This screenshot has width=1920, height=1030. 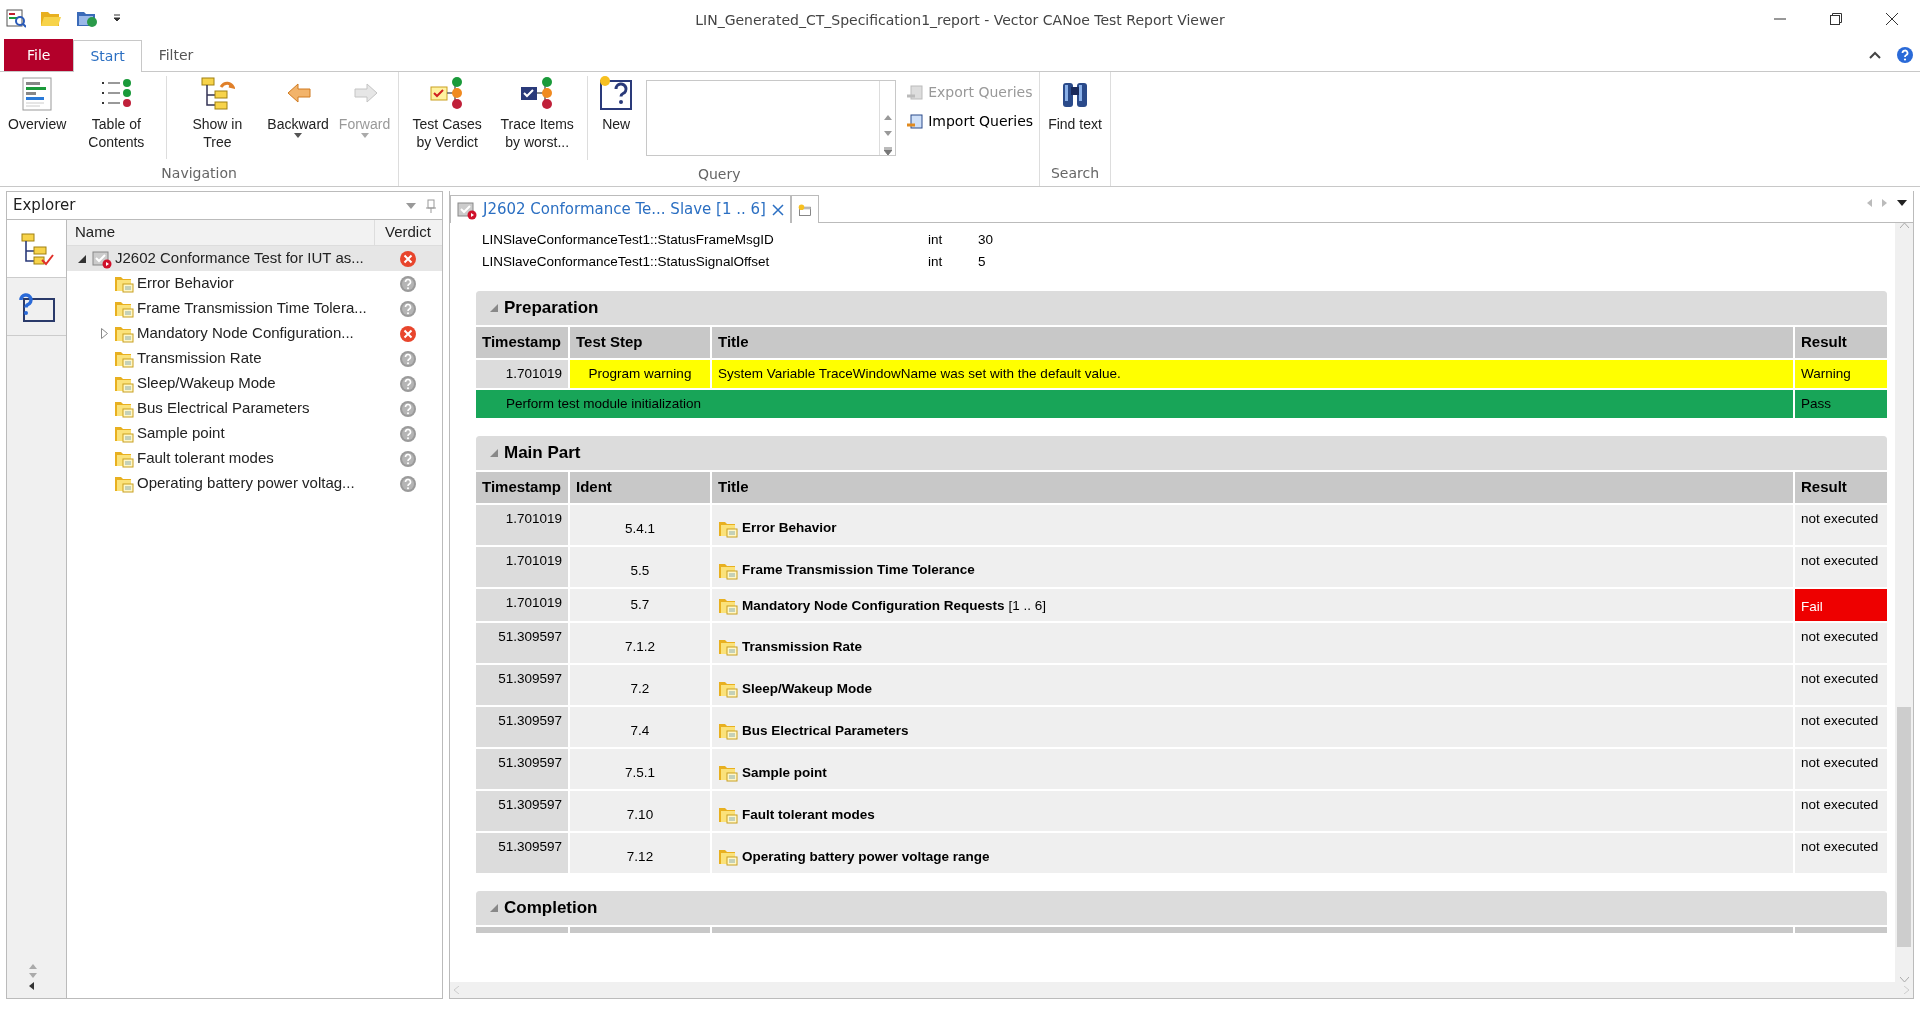 What do you see at coordinates (784, 772) in the screenshot?
I see `test-case-link: Sample point` at bounding box center [784, 772].